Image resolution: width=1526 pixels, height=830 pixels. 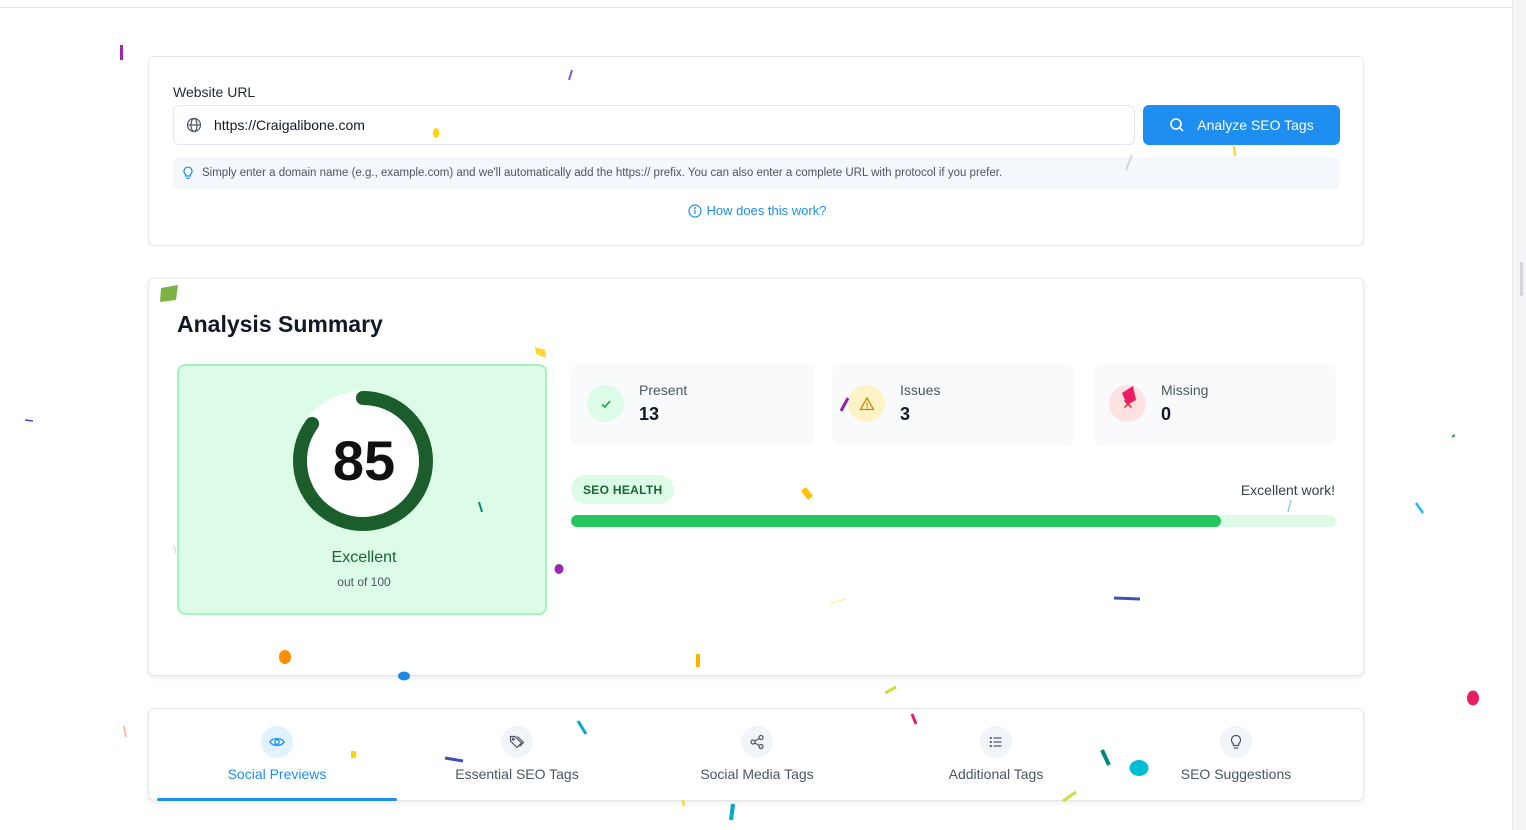 I want to click on seo-health-badge: SEO HEALTH, so click(x=623, y=489).